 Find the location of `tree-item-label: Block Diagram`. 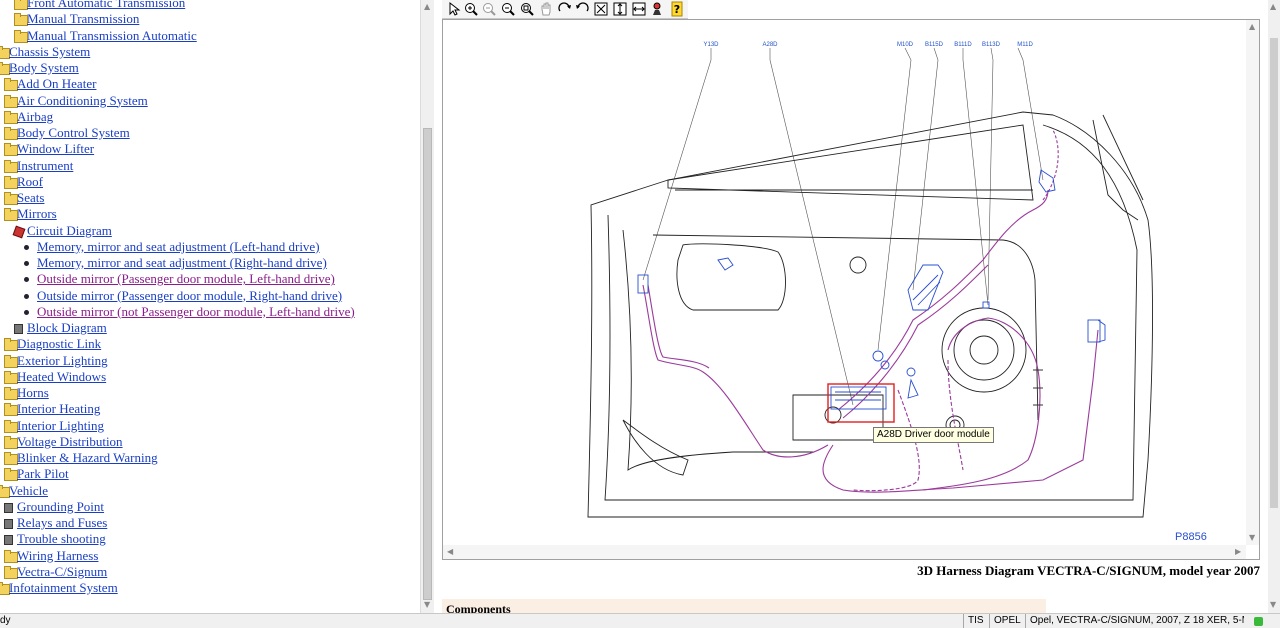

tree-item-label: Block Diagram is located at coordinates (67, 328).